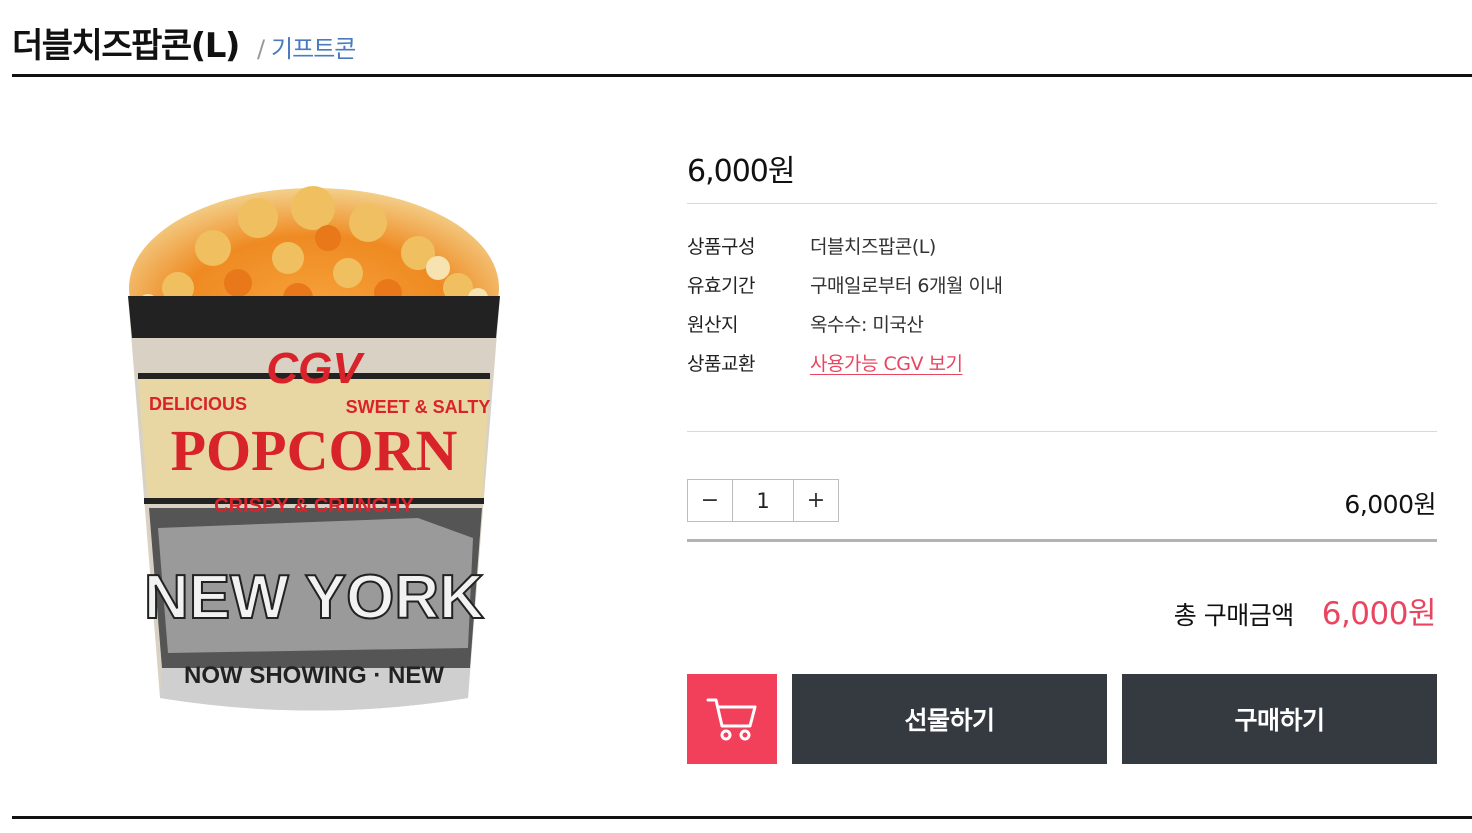 This screenshot has width=1472, height=833. Describe the element at coordinates (1062, 323) in the screenshot. I see `info-row-origin: 원산지 옥수수: 미국산` at that location.